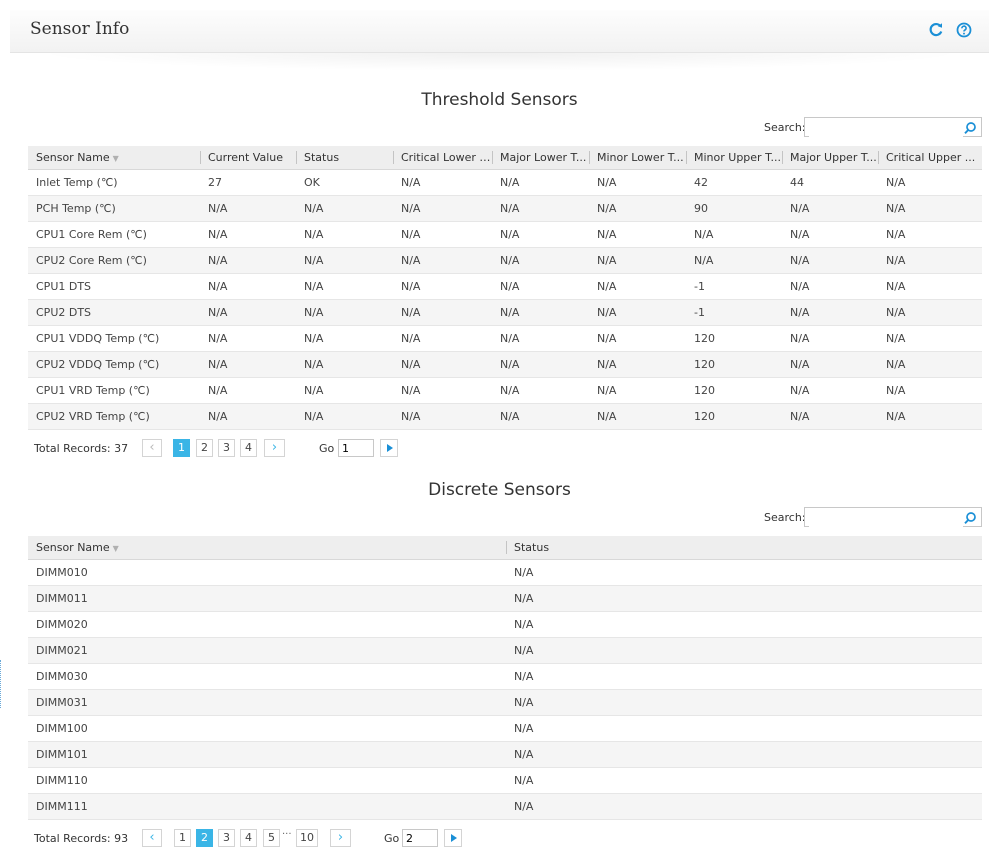  Describe the element at coordinates (114, 286) in the screenshot. I see `cell-sensor-name: CPU1 DTS` at that location.